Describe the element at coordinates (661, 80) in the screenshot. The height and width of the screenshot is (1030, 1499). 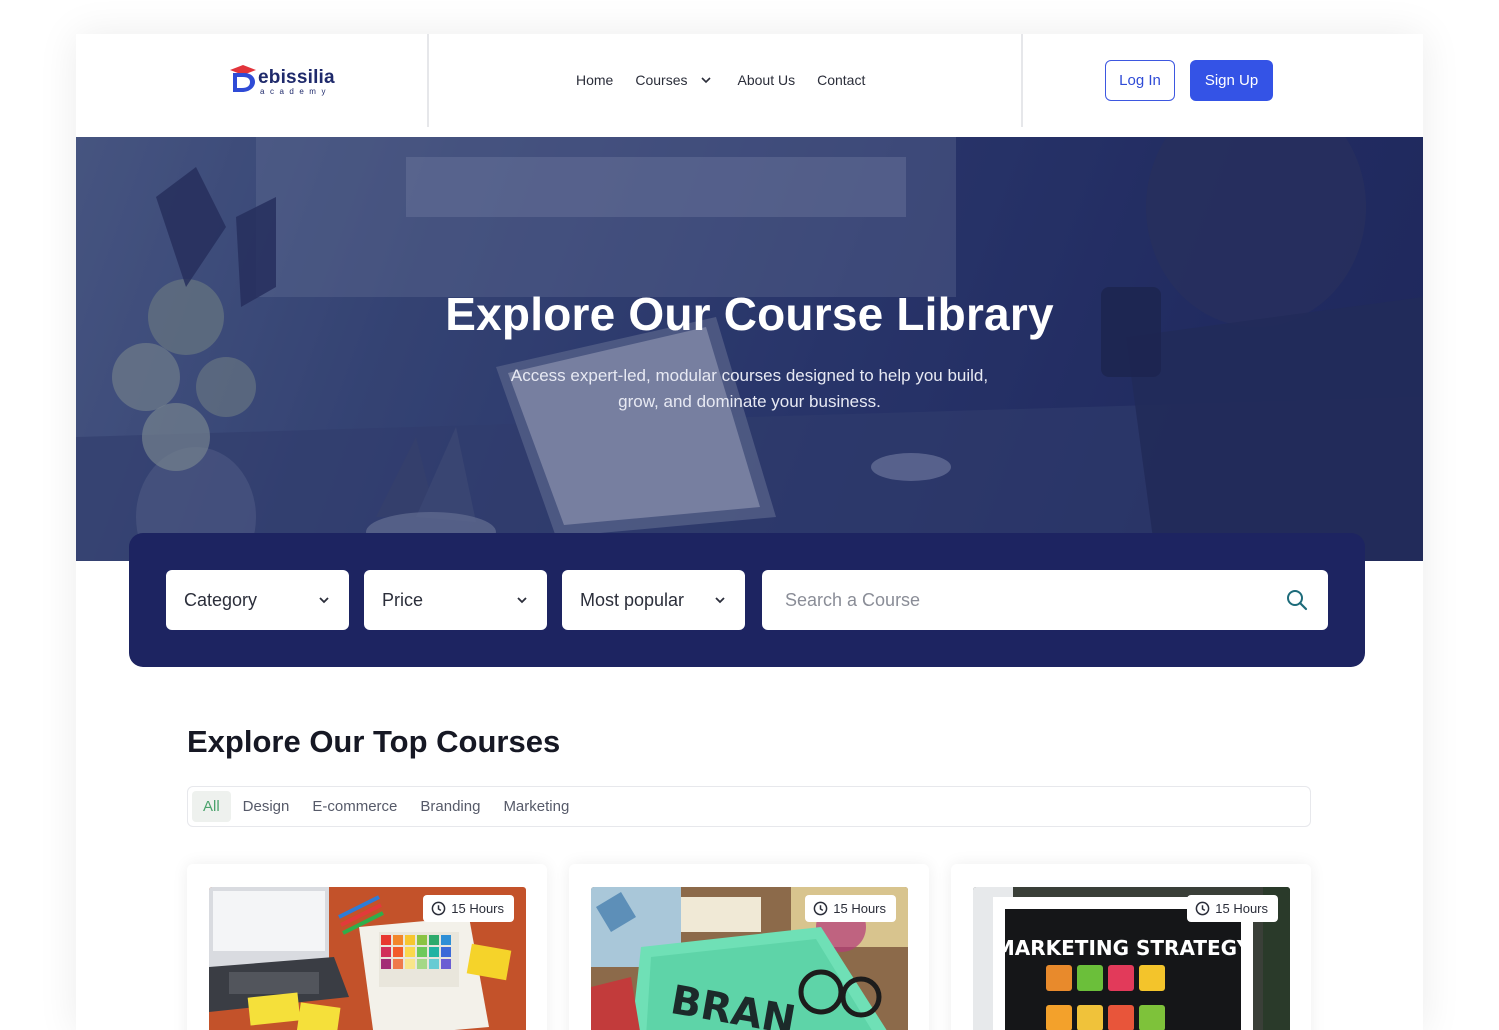
I see `nav-courses-label: Courses` at that location.